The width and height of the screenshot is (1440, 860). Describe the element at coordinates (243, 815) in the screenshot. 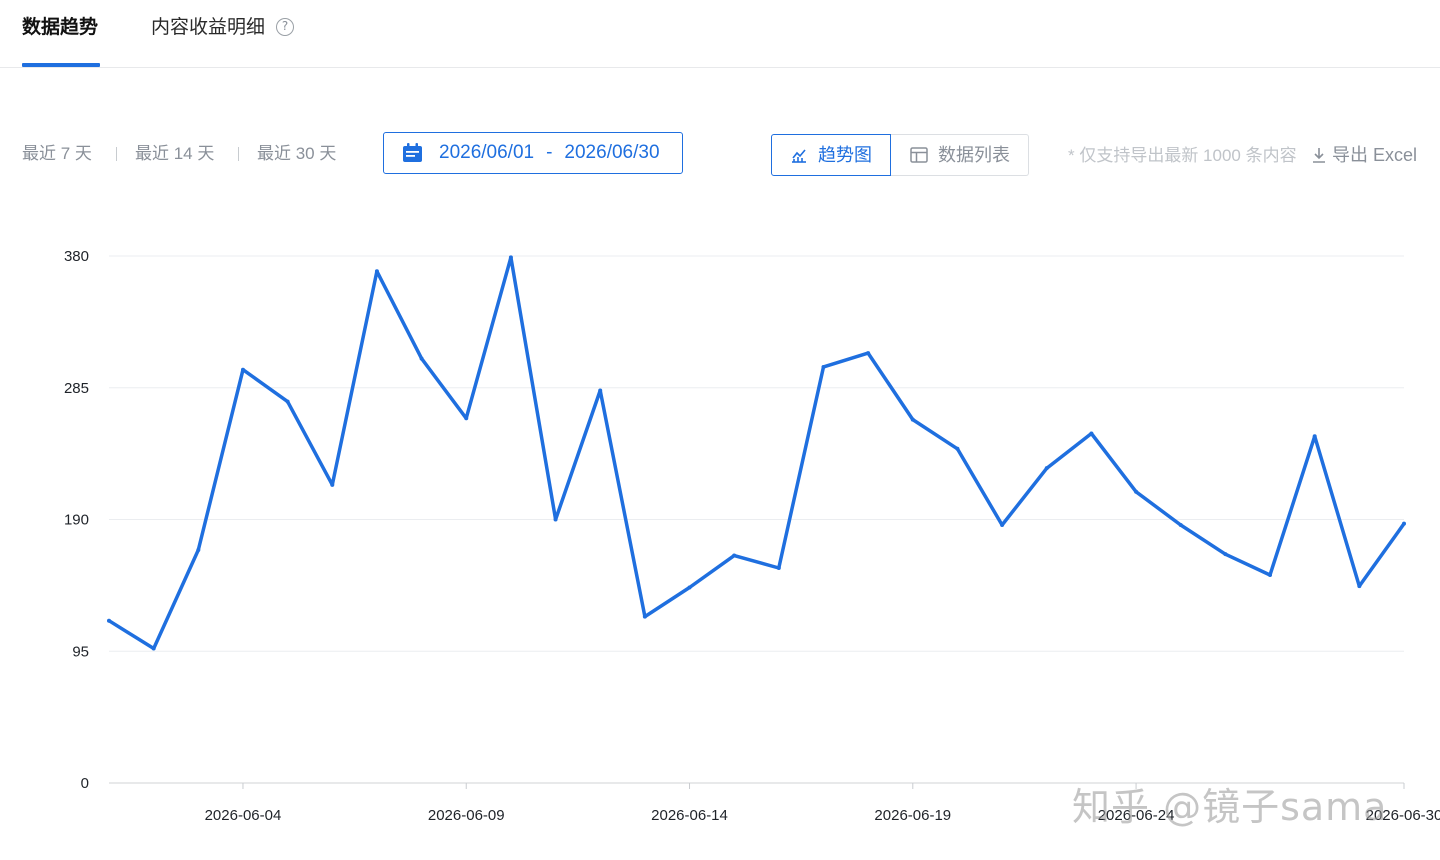

I see `x-tick-label: 2026-06-04` at that location.